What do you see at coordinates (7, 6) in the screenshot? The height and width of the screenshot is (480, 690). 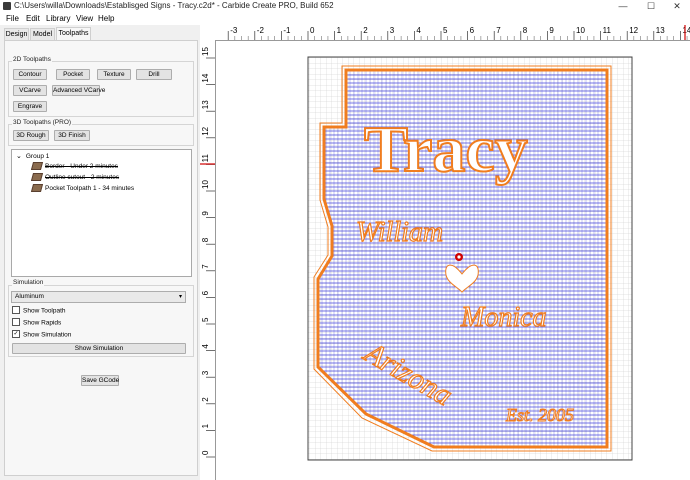 I see `app-icon` at bounding box center [7, 6].